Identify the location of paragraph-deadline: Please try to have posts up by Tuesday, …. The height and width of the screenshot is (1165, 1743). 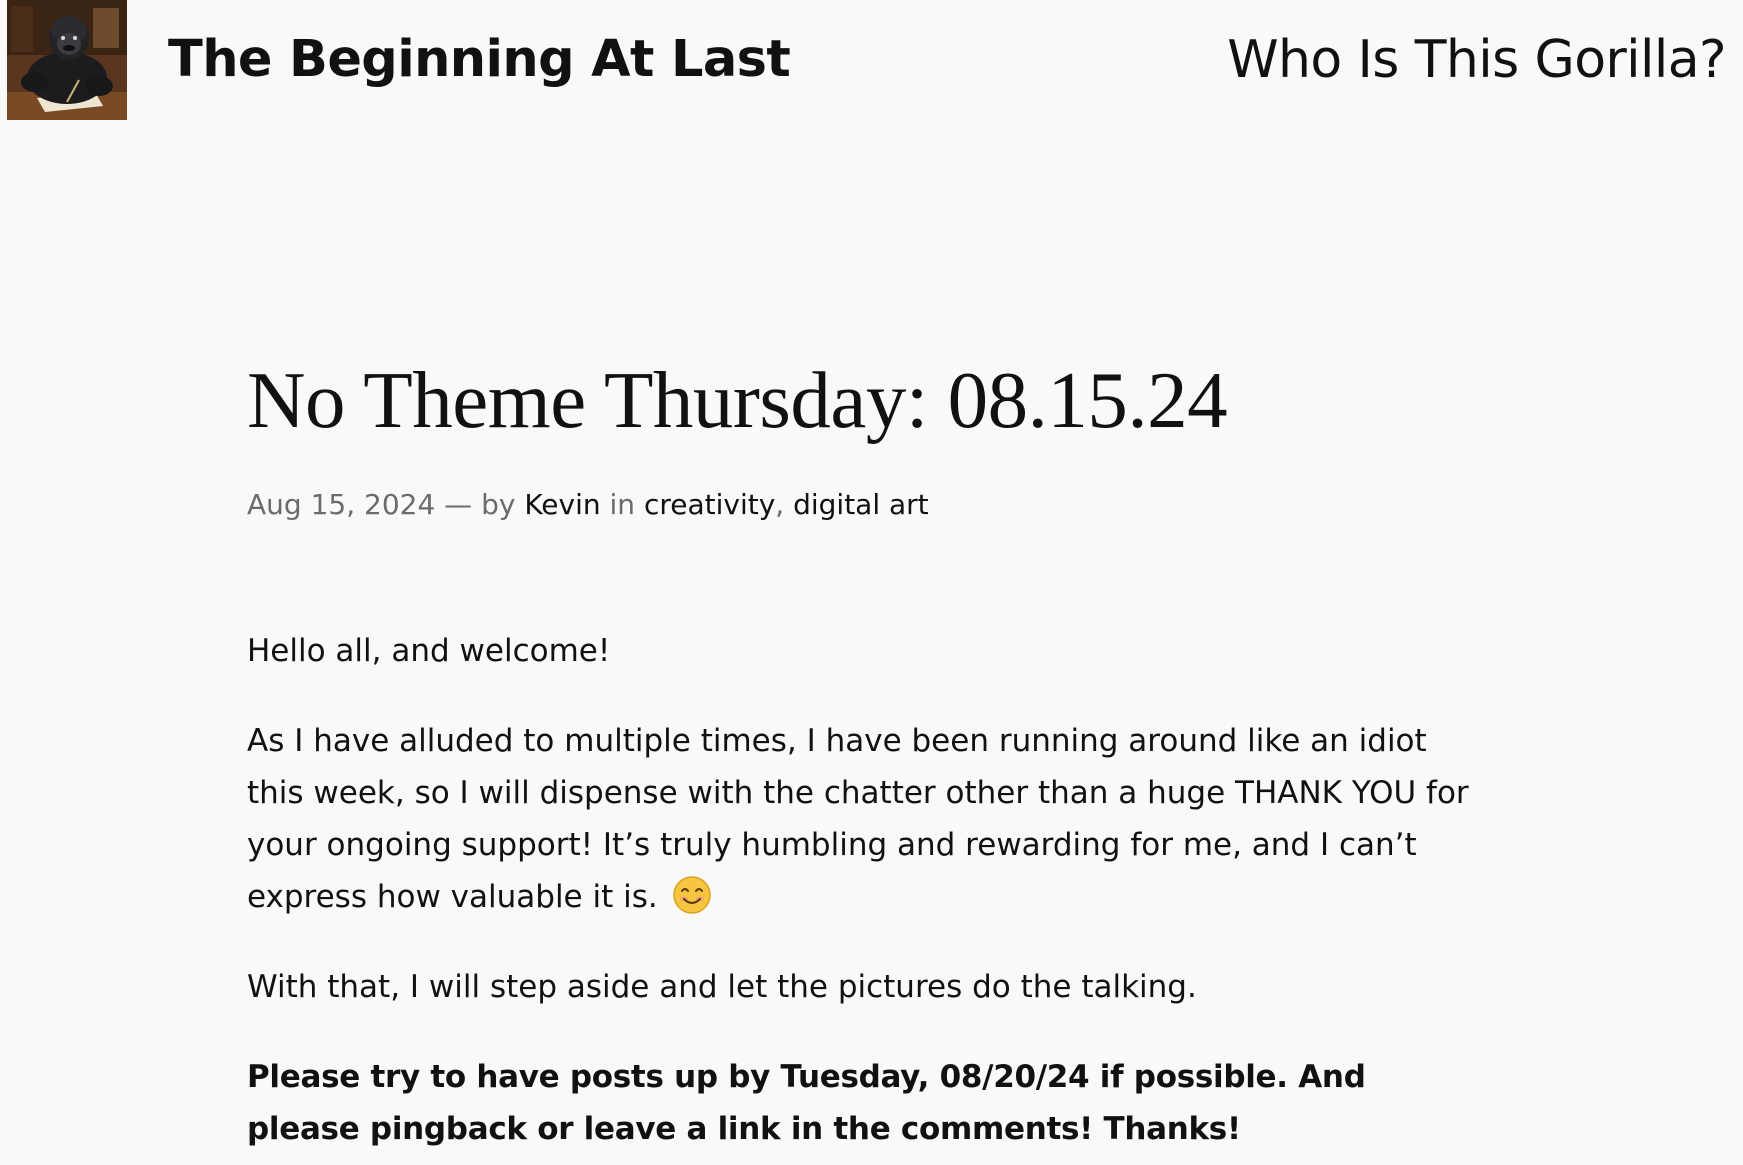
(806, 1103).